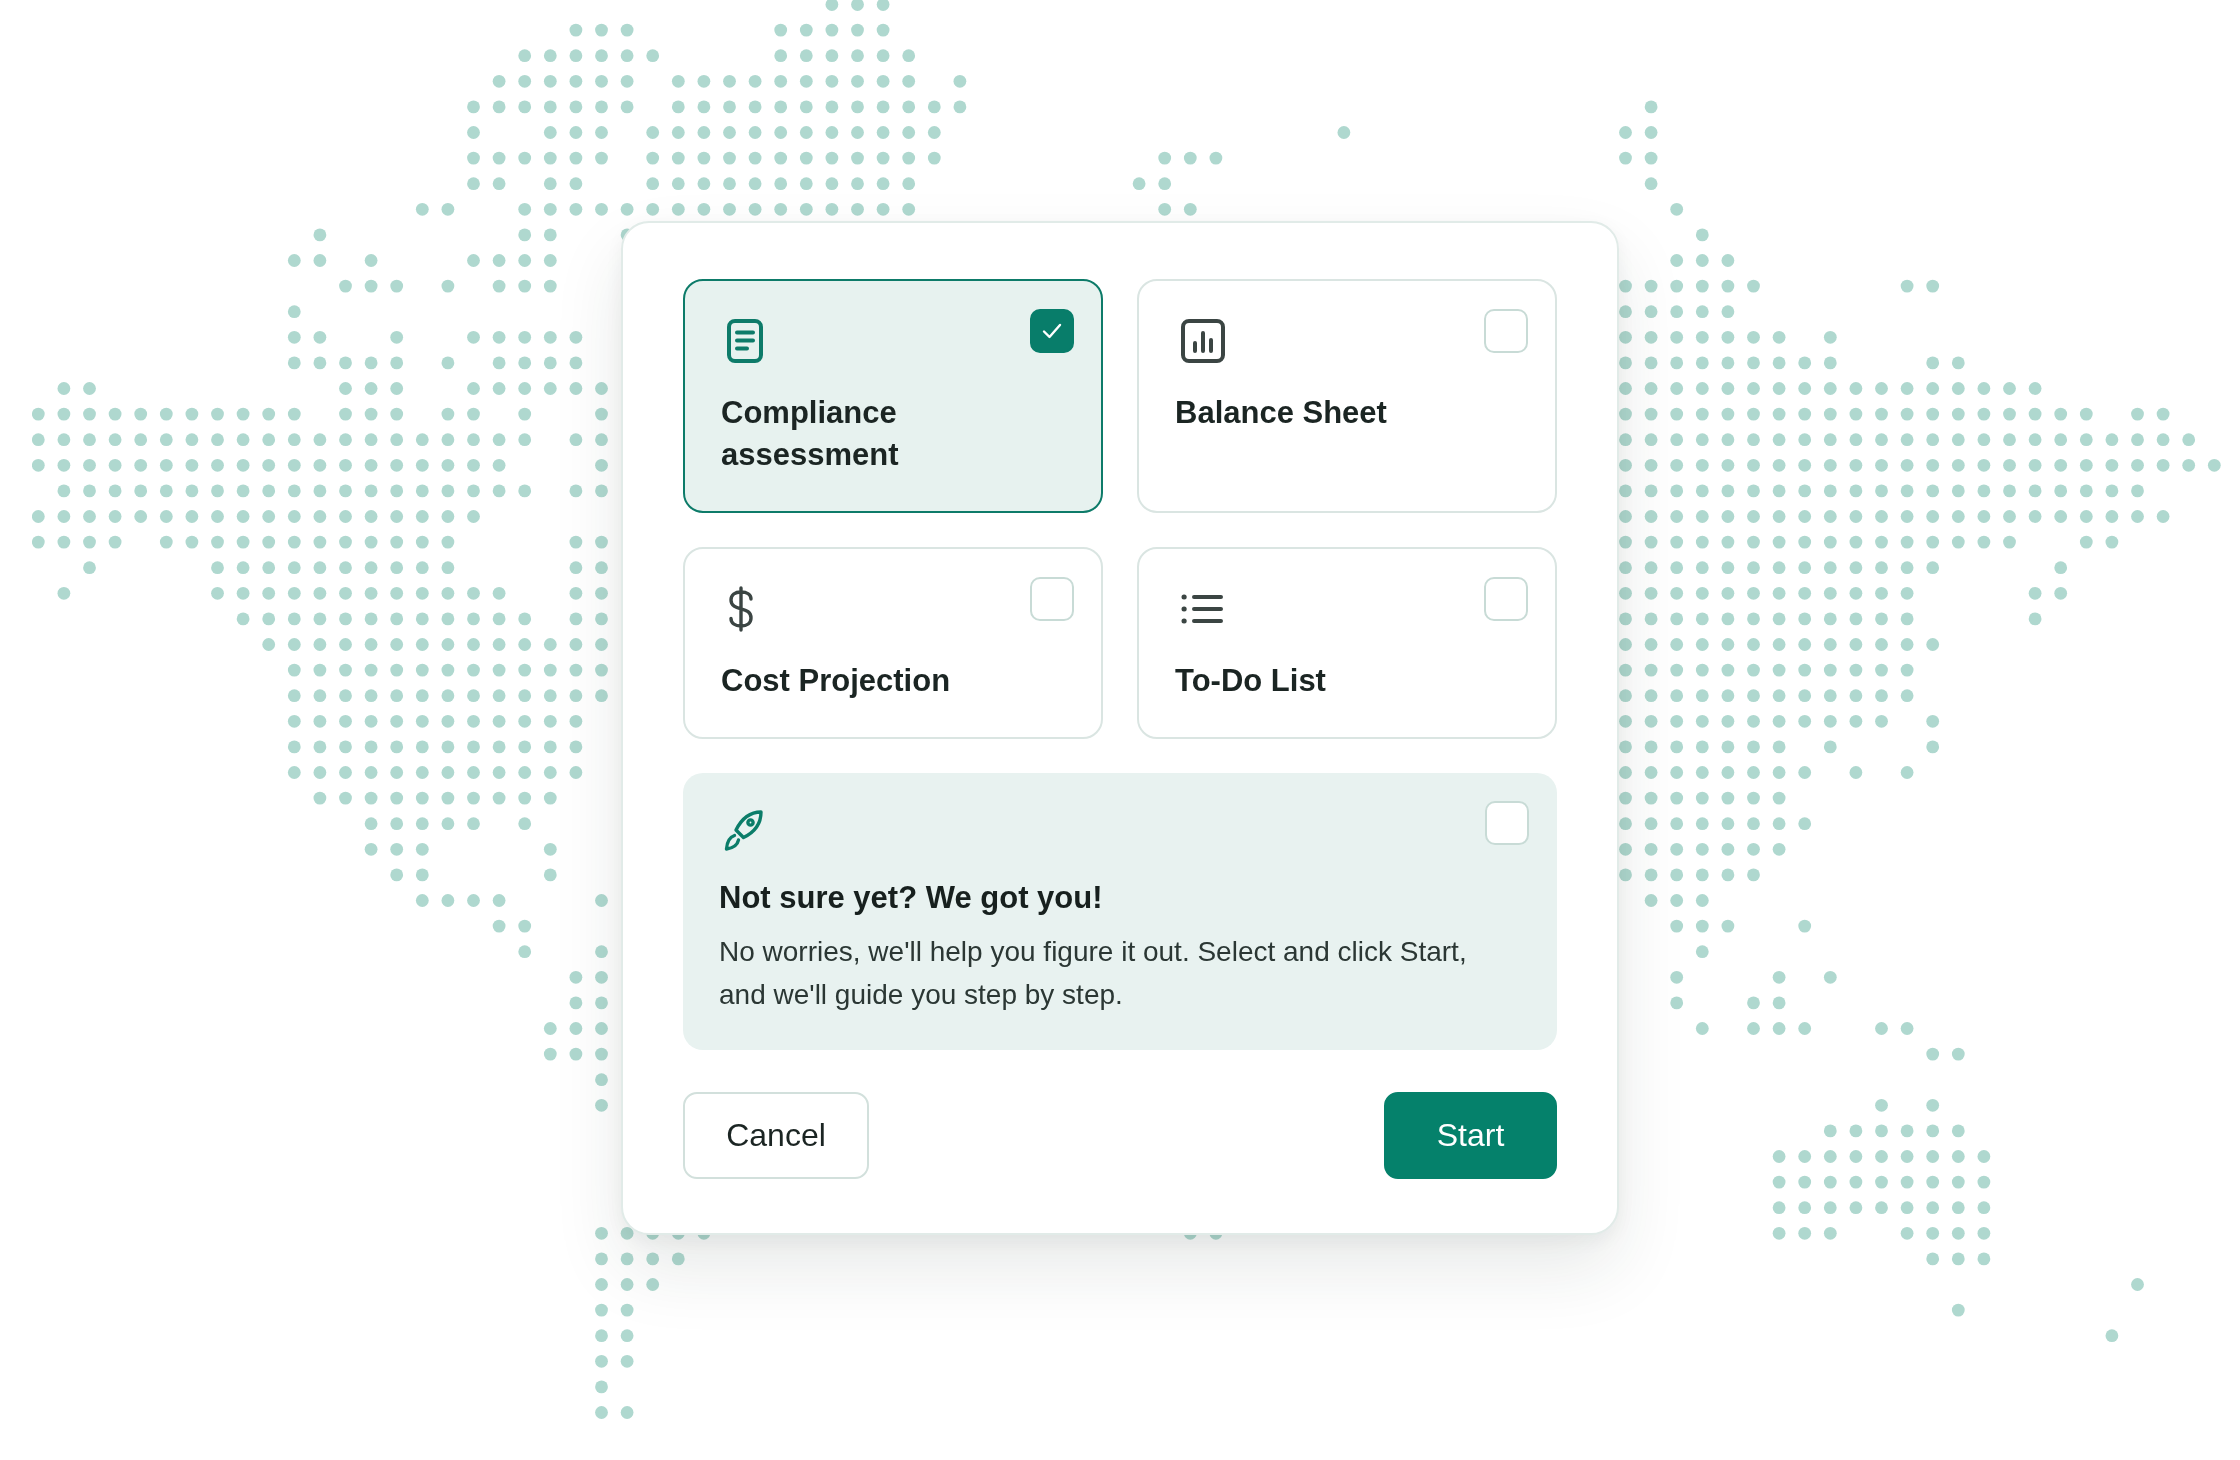  I want to click on checkbox, so click(1052, 331).